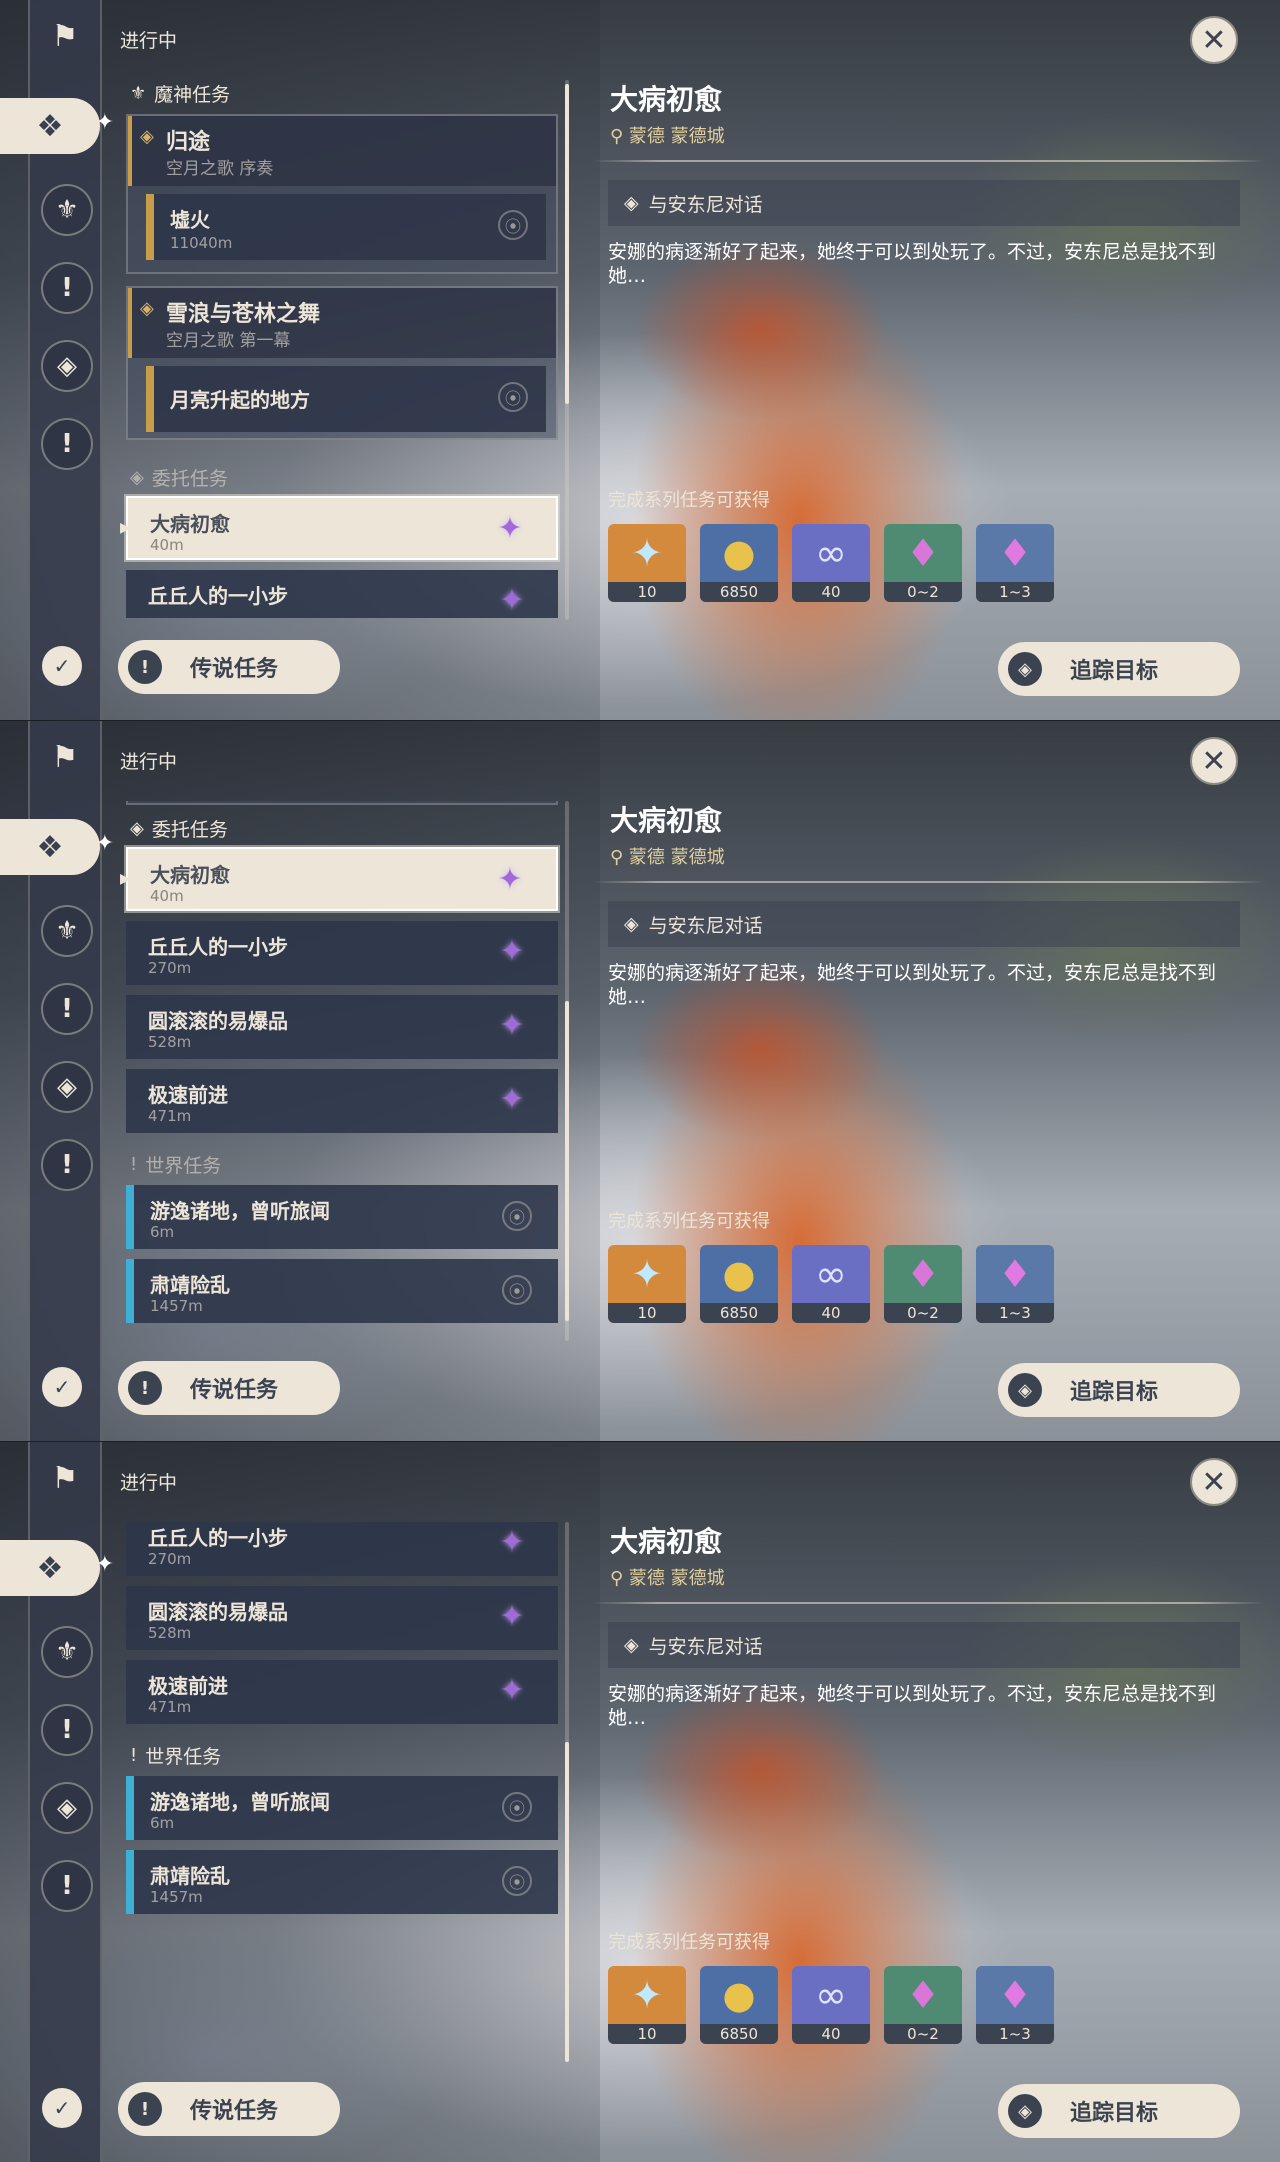  I want to click on archon-subquest: 月亮升起的地方 ⦿, so click(346, 399).